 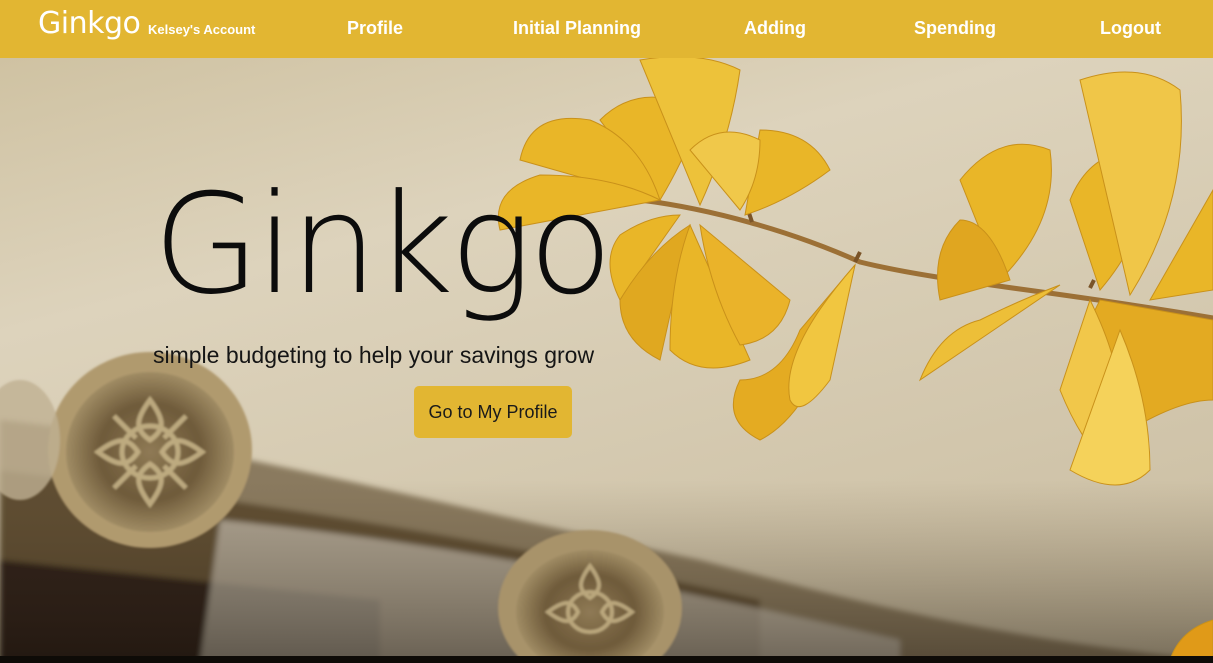 I want to click on nav-link-initial-planning: Initial Planning, so click(x=577, y=28).